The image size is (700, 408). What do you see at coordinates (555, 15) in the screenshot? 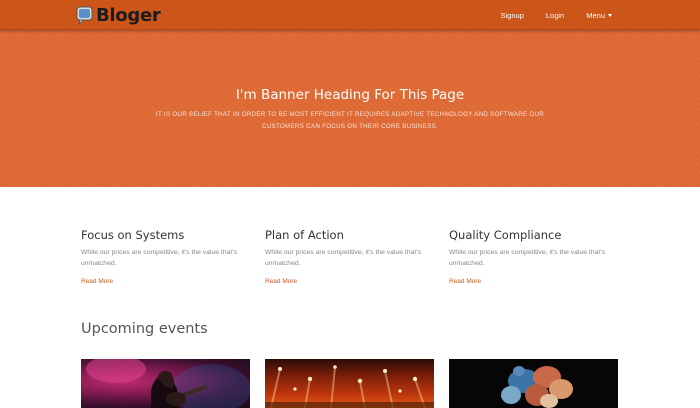
I see `nav-login-link: Login` at bounding box center [555, 15].